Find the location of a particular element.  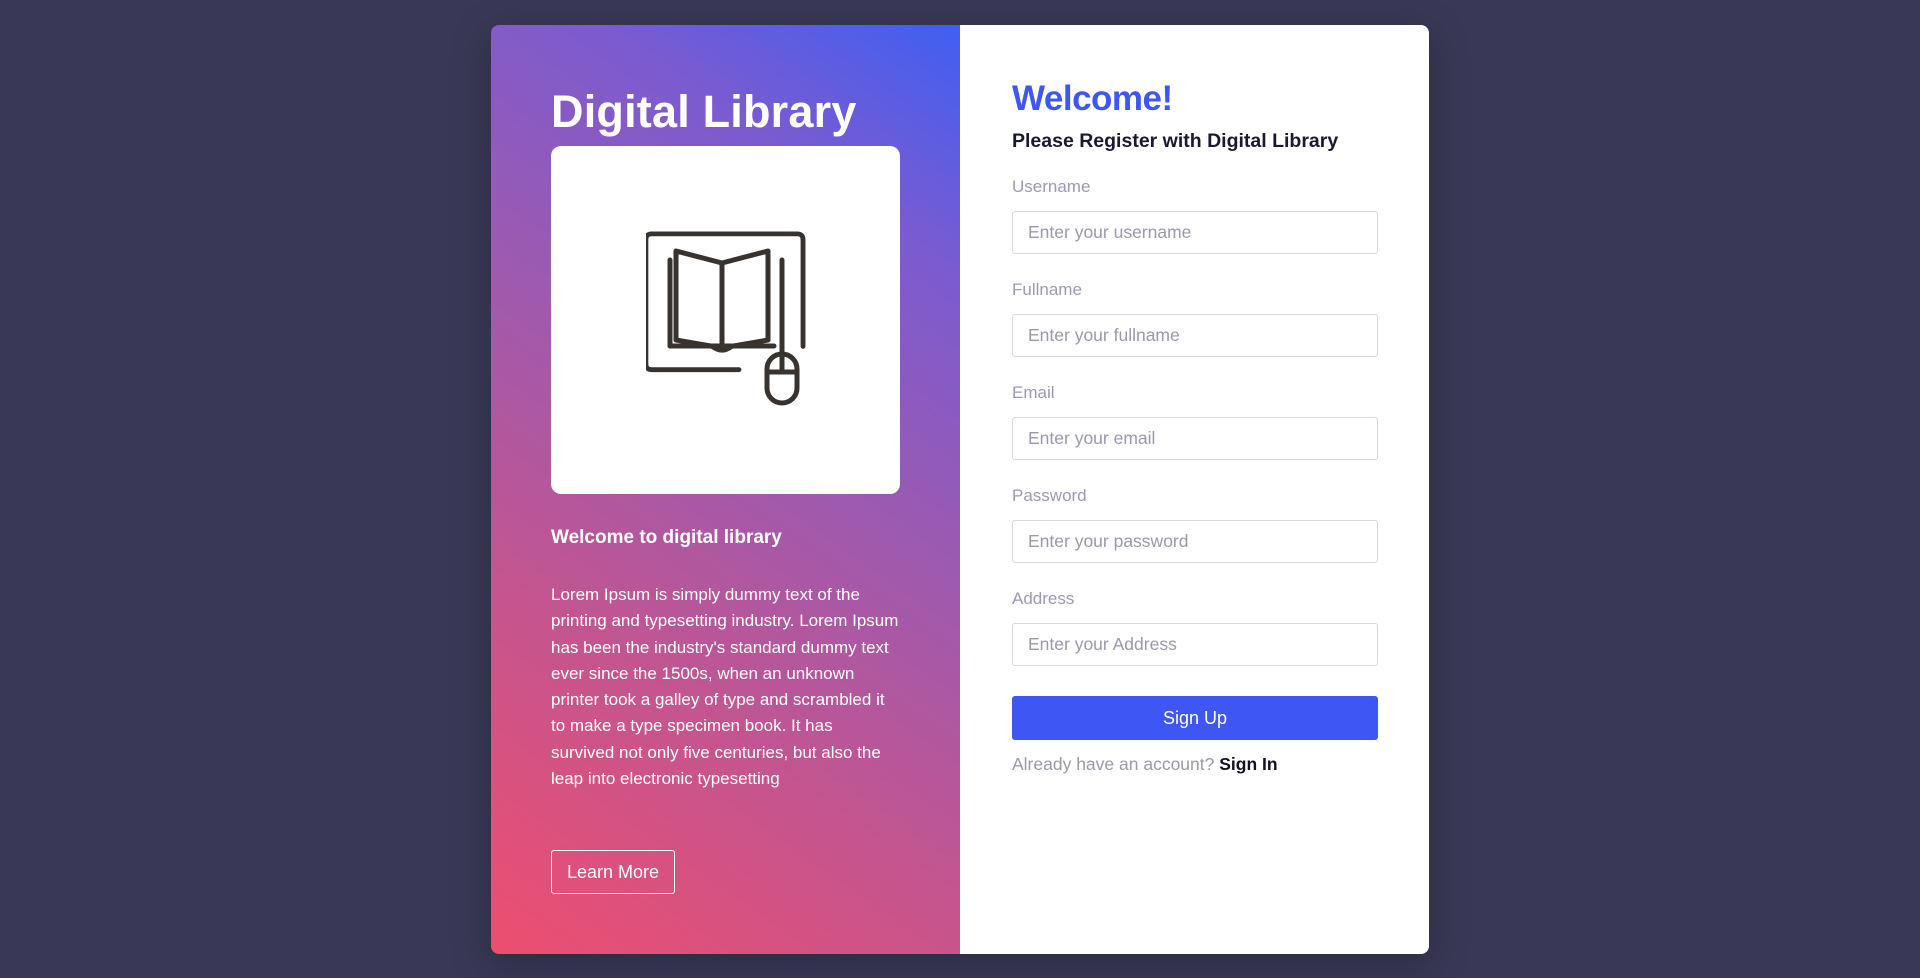

fullname-group: Fullname is located at coordinates (1195, 318).